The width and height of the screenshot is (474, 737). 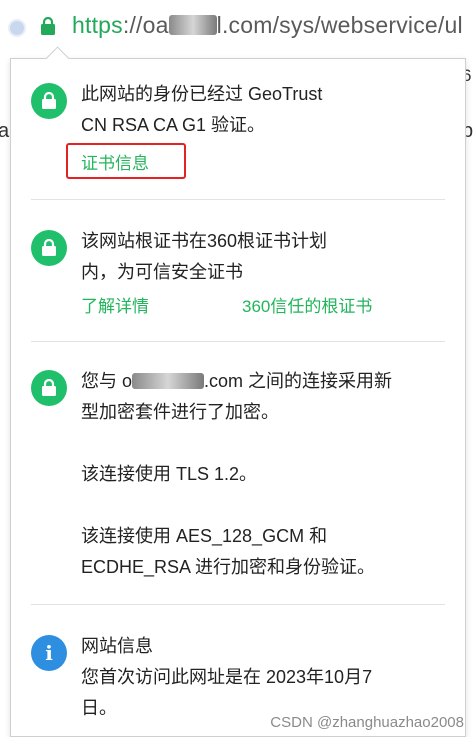 I want to click on site-info-title: 网站信息, so click(x=117, y=646).